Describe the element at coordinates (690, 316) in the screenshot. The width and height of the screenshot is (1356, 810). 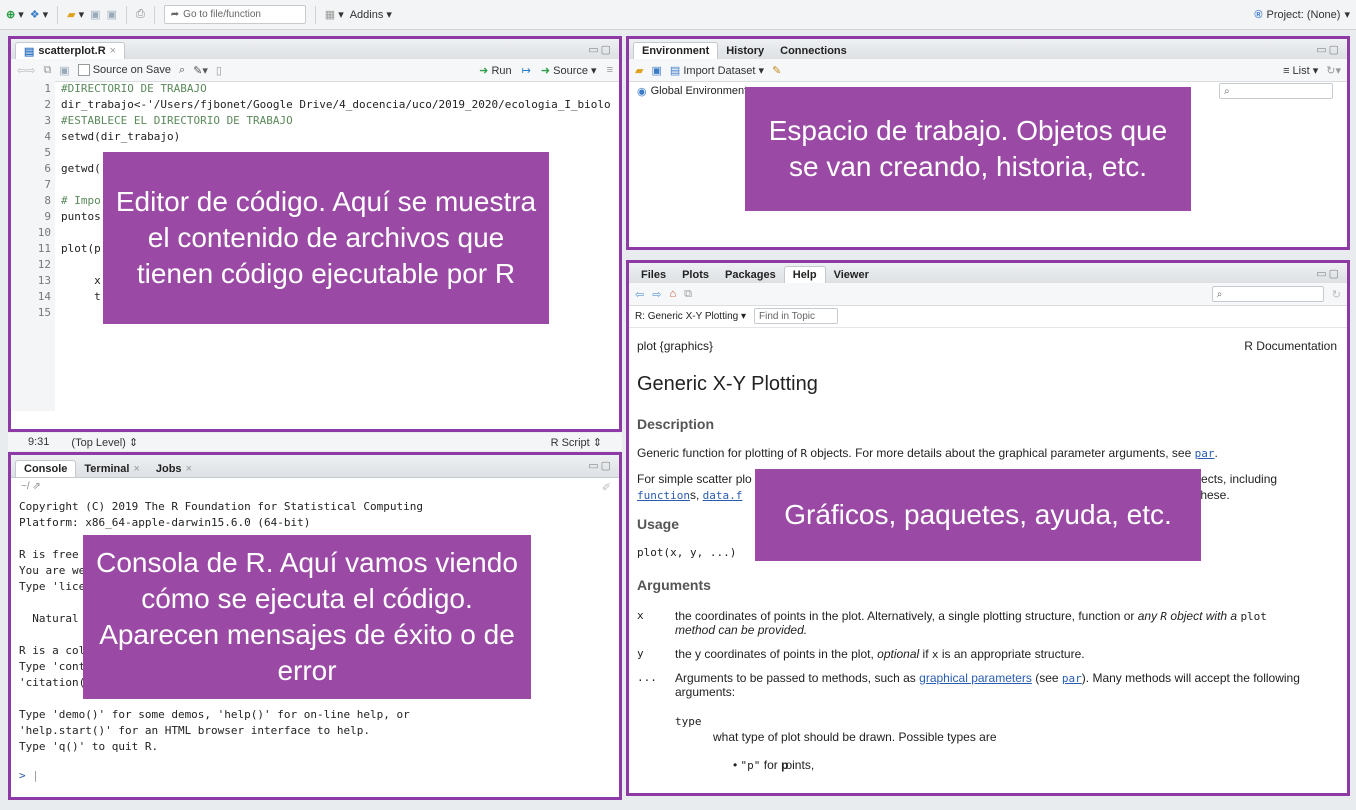
I see `help-topic-selector: R: Generic X-Y Plotting ▾` at that location.